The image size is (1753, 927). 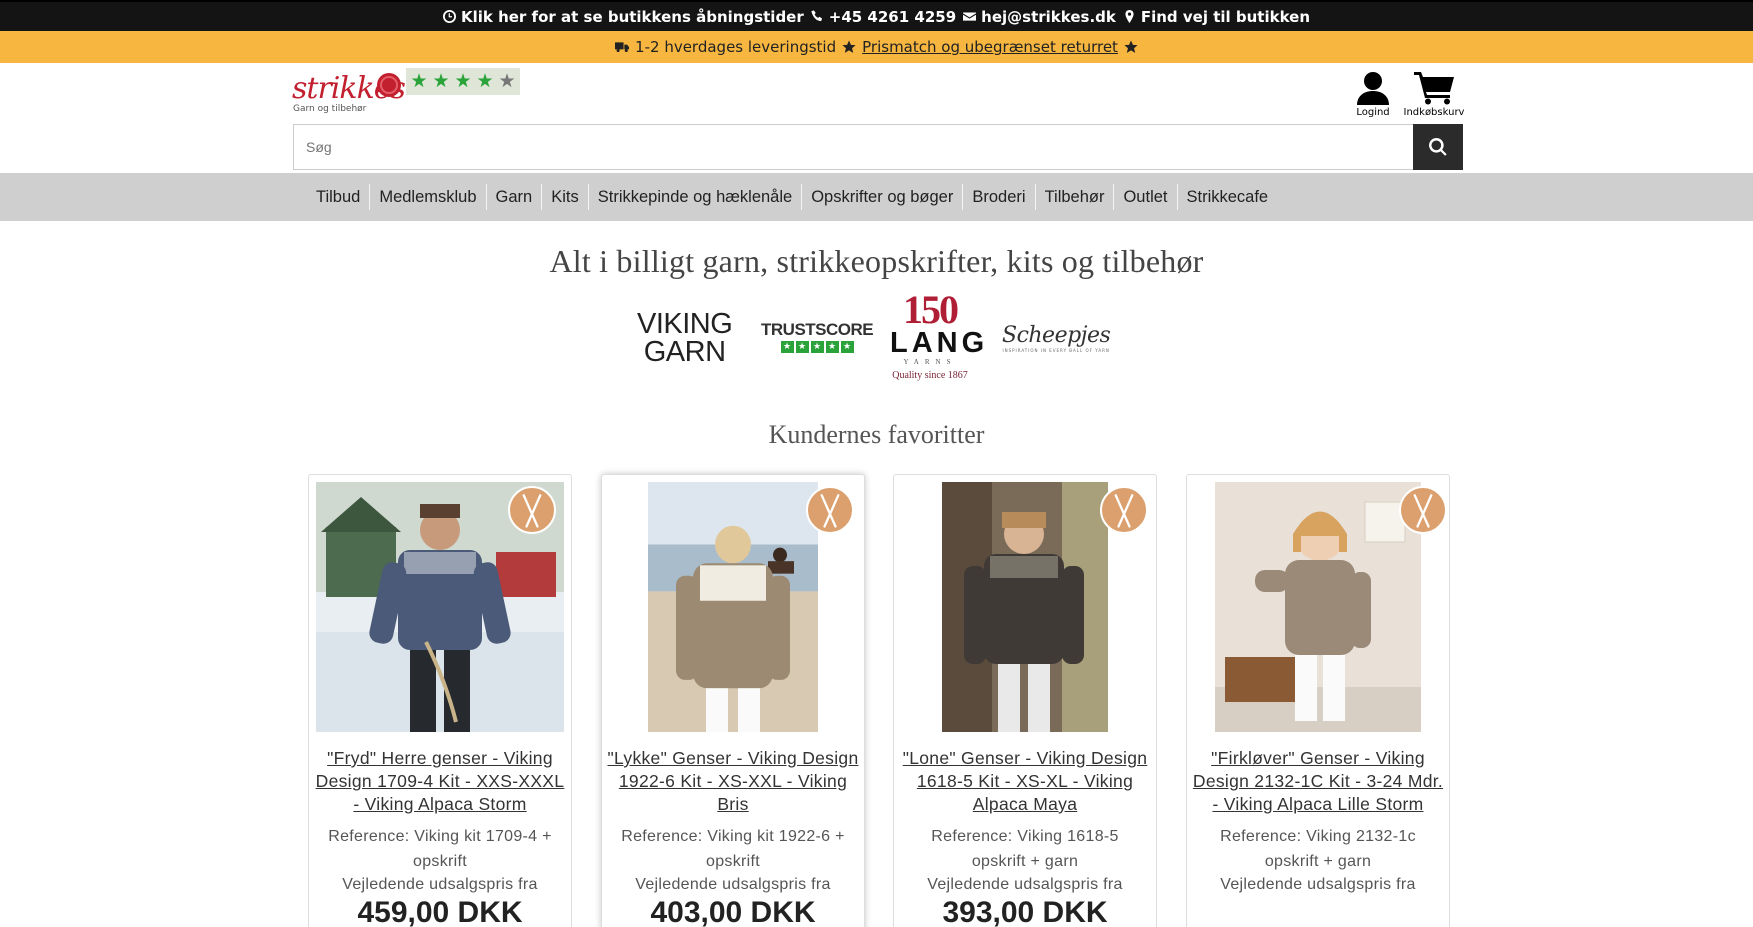 I want to click on clock-icon, so click(x=449, y=16).